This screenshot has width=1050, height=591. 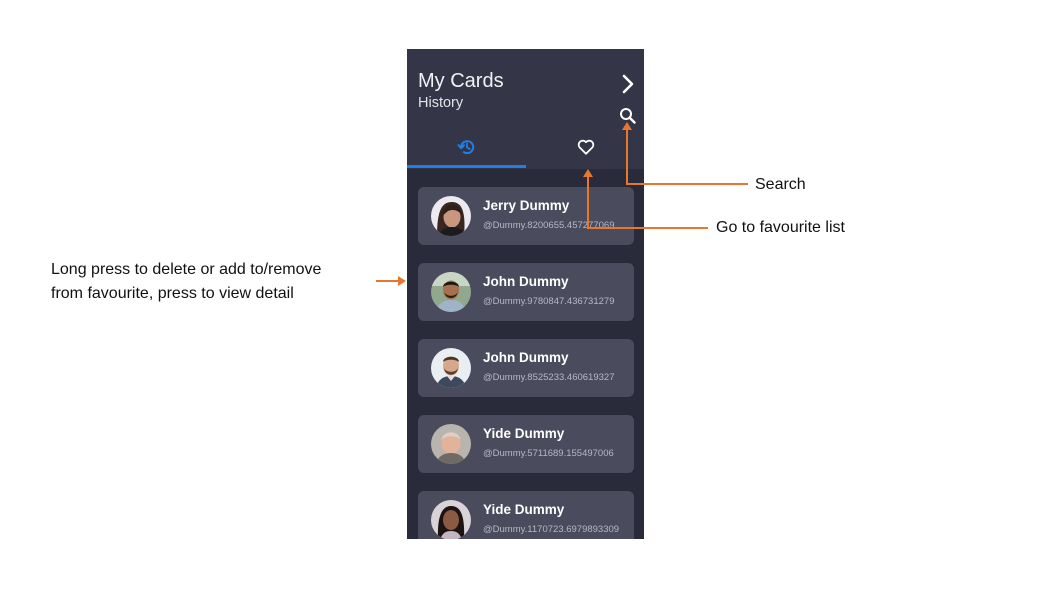 I want to click on active-tab-indicator, so click(x=466, y=166).